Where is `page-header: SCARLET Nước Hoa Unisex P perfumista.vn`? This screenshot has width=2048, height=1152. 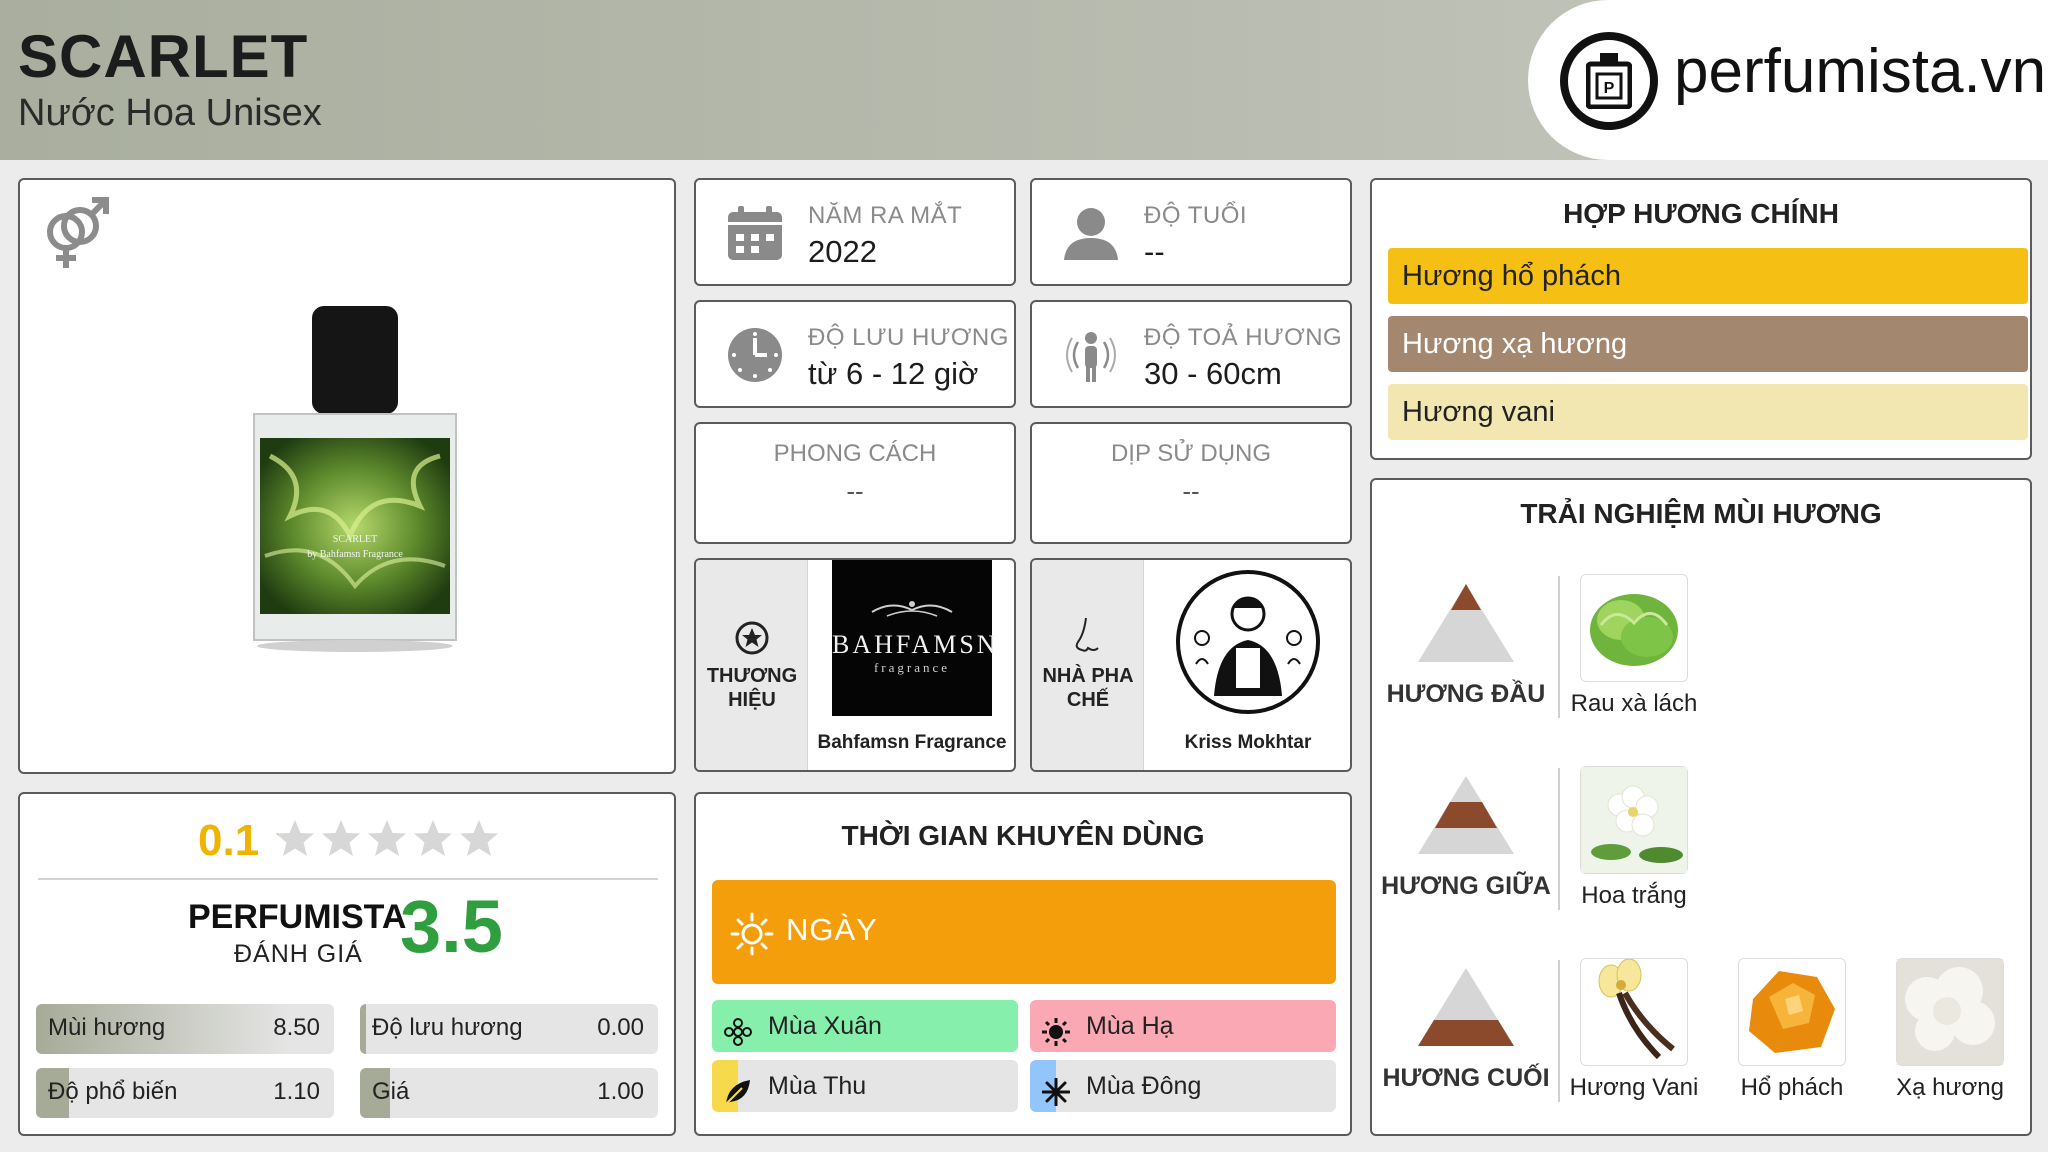
page-header: SCARLET Nước Hoa Unisex P perfumista.vn is located at coordinates (1024, 80).